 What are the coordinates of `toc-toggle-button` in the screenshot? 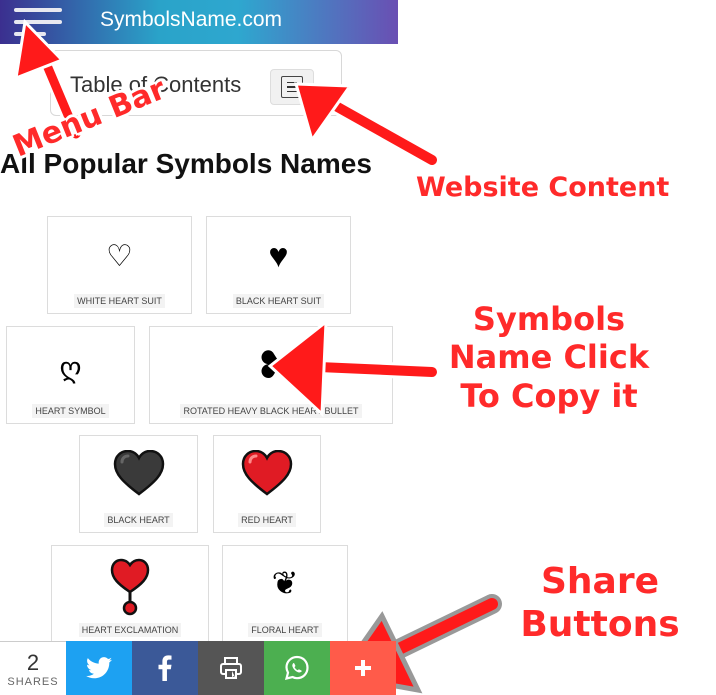 It's located at (292, 87).